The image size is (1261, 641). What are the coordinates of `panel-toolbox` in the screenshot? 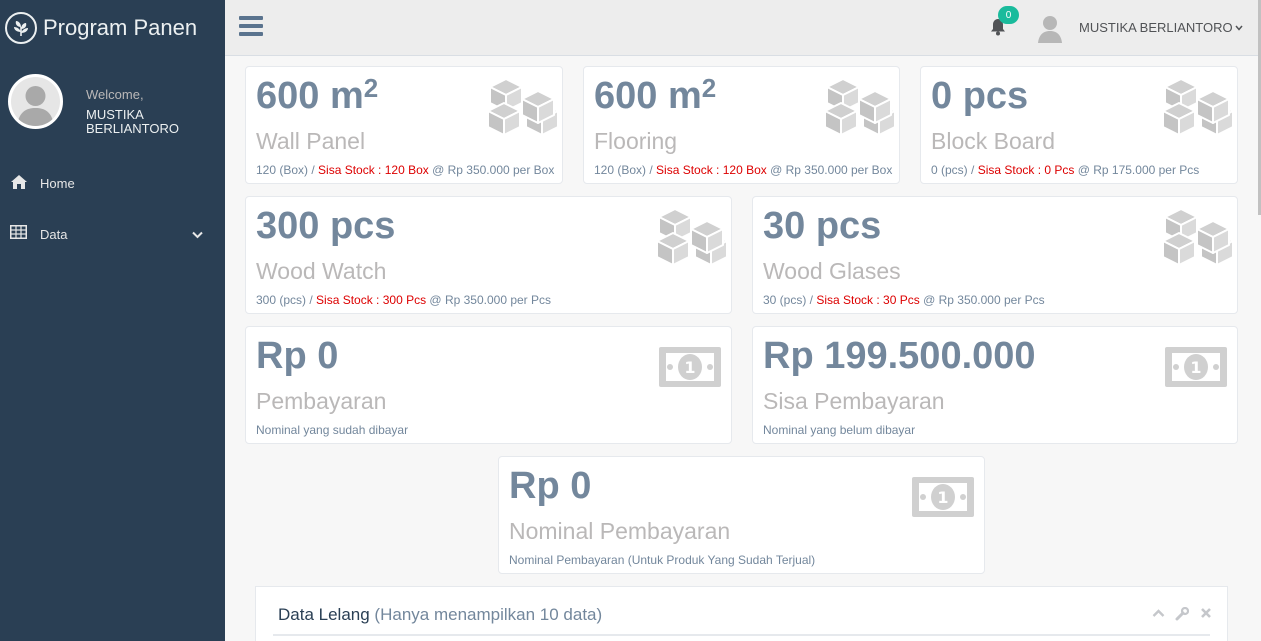 It's located at (1182, 613).